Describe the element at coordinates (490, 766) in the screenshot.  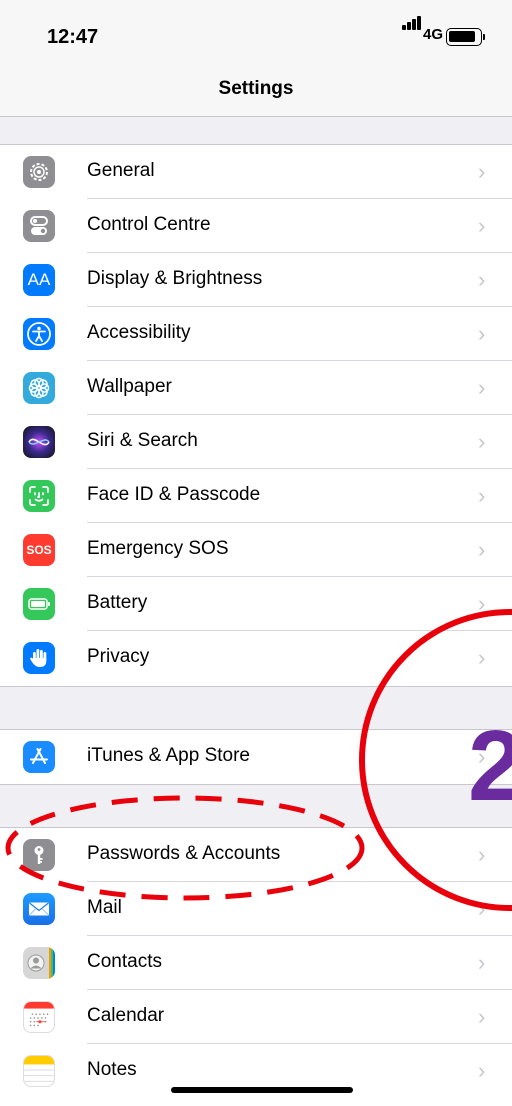
I see `step-number: 2` at that location.